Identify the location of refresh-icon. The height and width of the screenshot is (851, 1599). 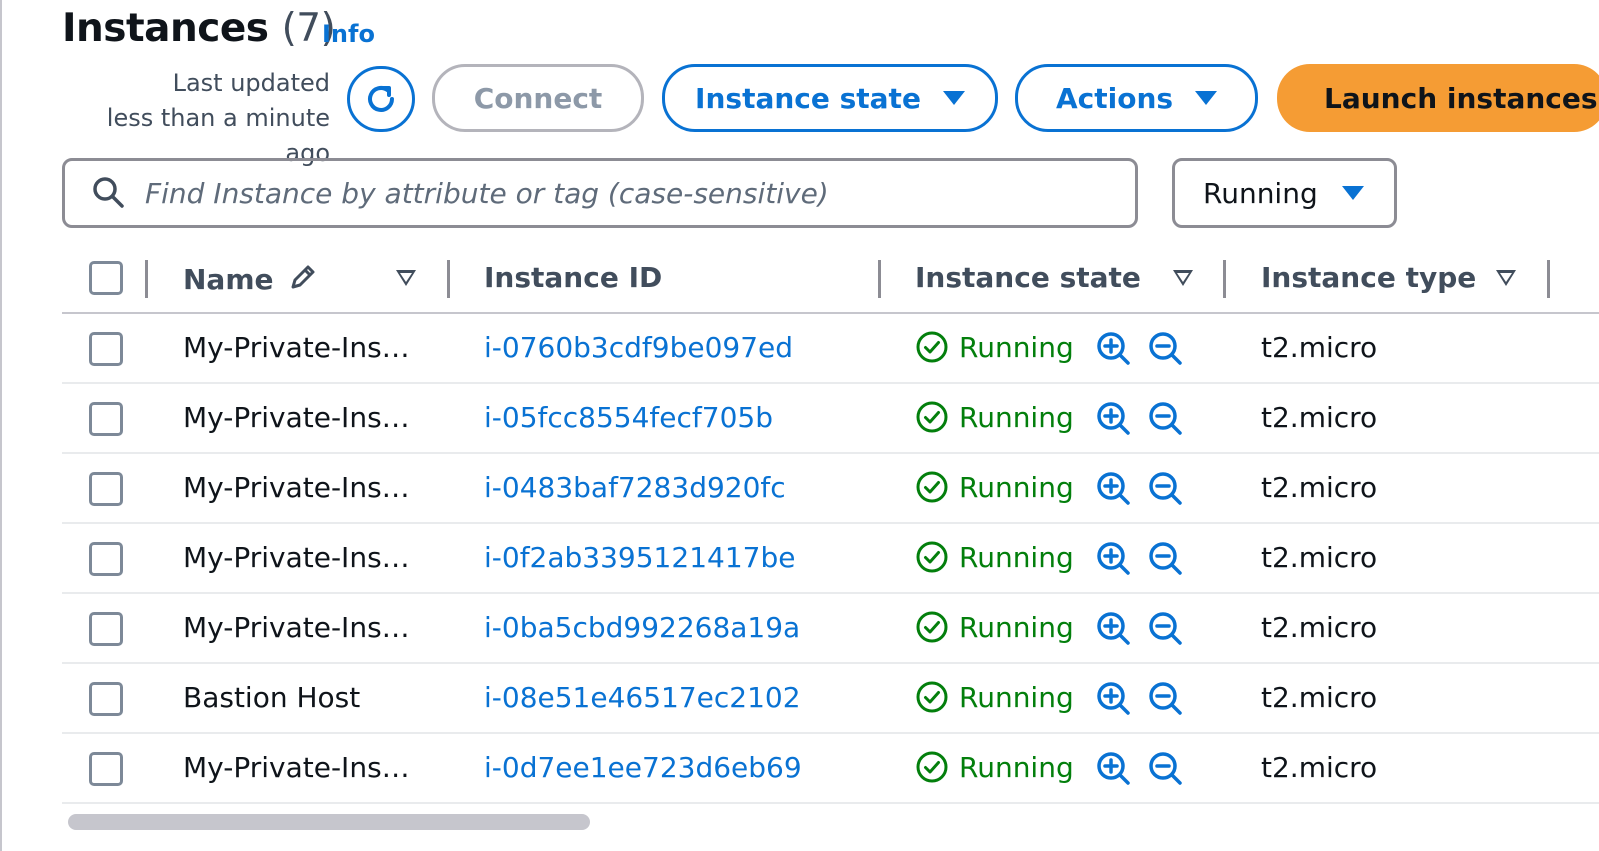
(381, 99).